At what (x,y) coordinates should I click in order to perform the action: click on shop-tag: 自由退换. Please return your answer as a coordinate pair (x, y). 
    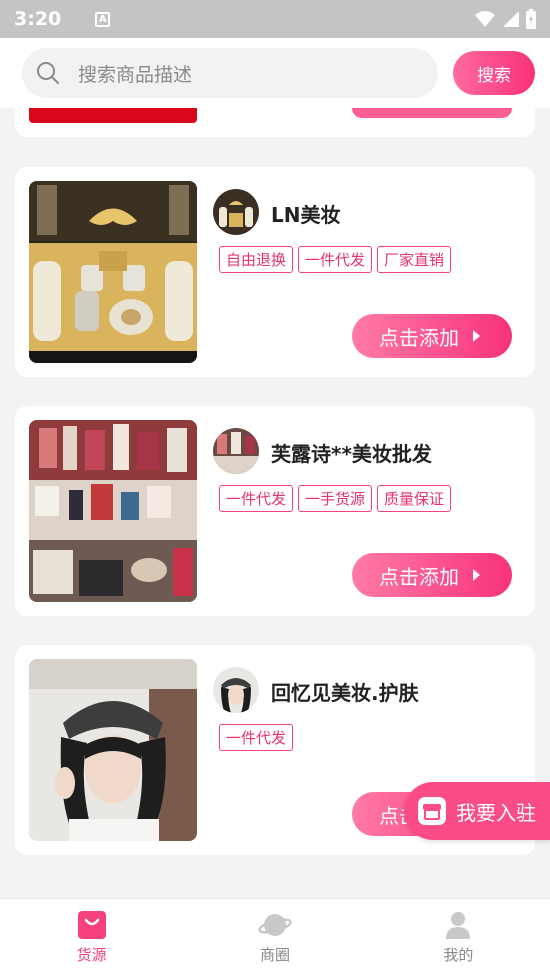
    Looking at the image, I should click on (256, 259).